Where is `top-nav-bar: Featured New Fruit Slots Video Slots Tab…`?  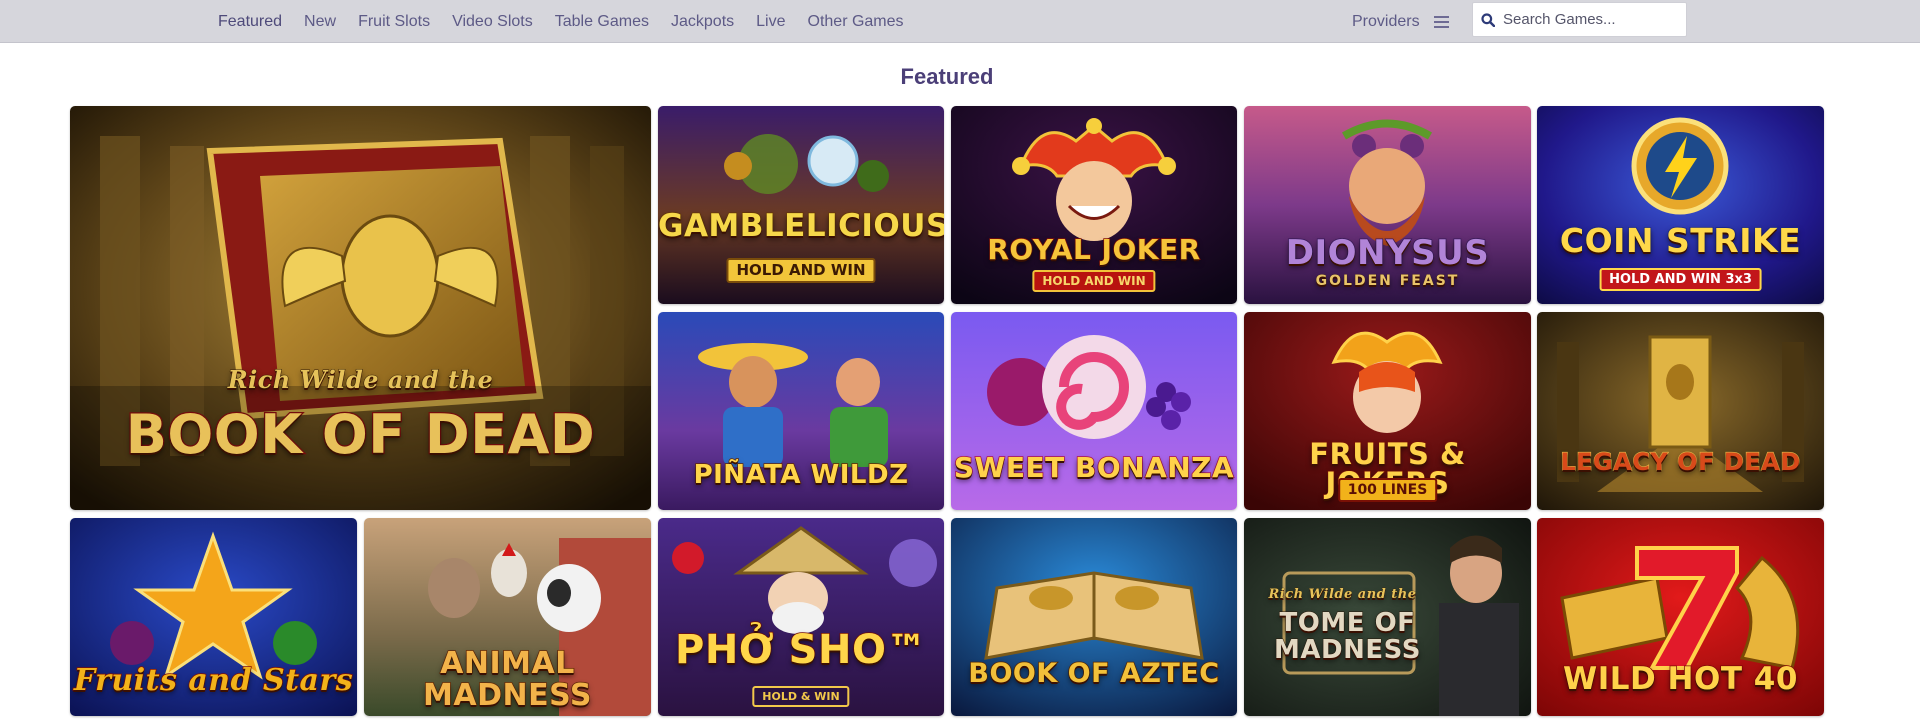
top-nav-bar: Featured New Fruit Slots Video Slots Tab… is located at coordinates (960, 21).